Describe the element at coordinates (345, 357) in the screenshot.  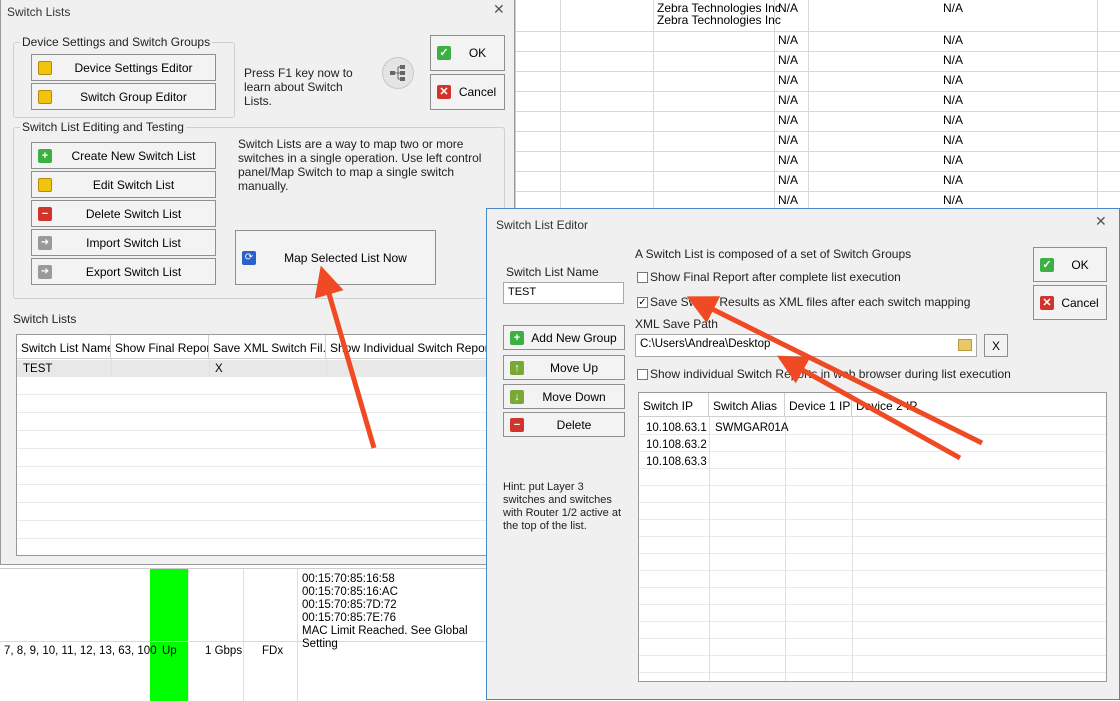
I see `arrow-to-map-button` at that location.